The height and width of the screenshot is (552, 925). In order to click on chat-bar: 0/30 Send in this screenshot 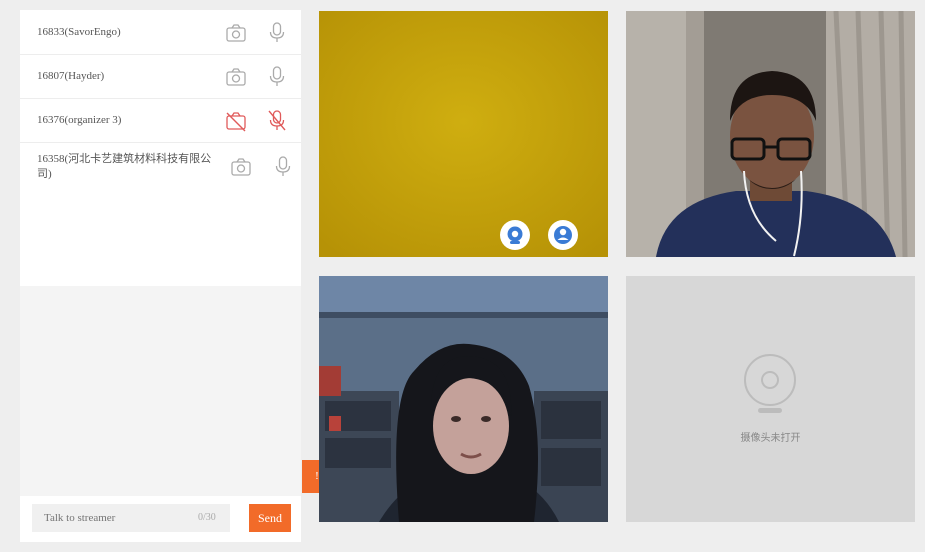, I will do `click(160, 519)`.